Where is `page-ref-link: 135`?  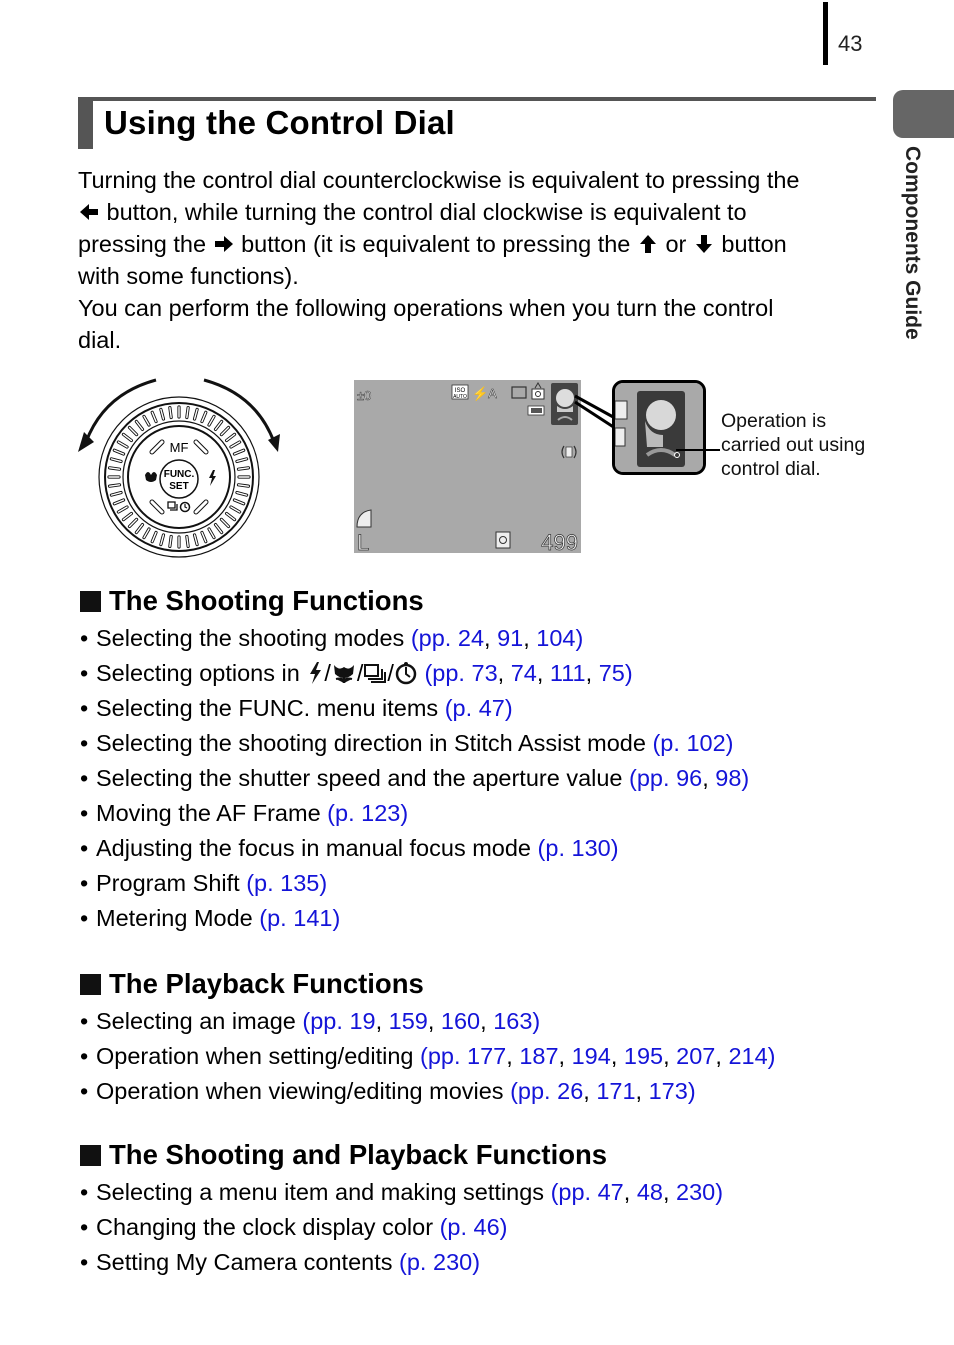 page-ref-link: 135 is located at coordinates (299, 883).